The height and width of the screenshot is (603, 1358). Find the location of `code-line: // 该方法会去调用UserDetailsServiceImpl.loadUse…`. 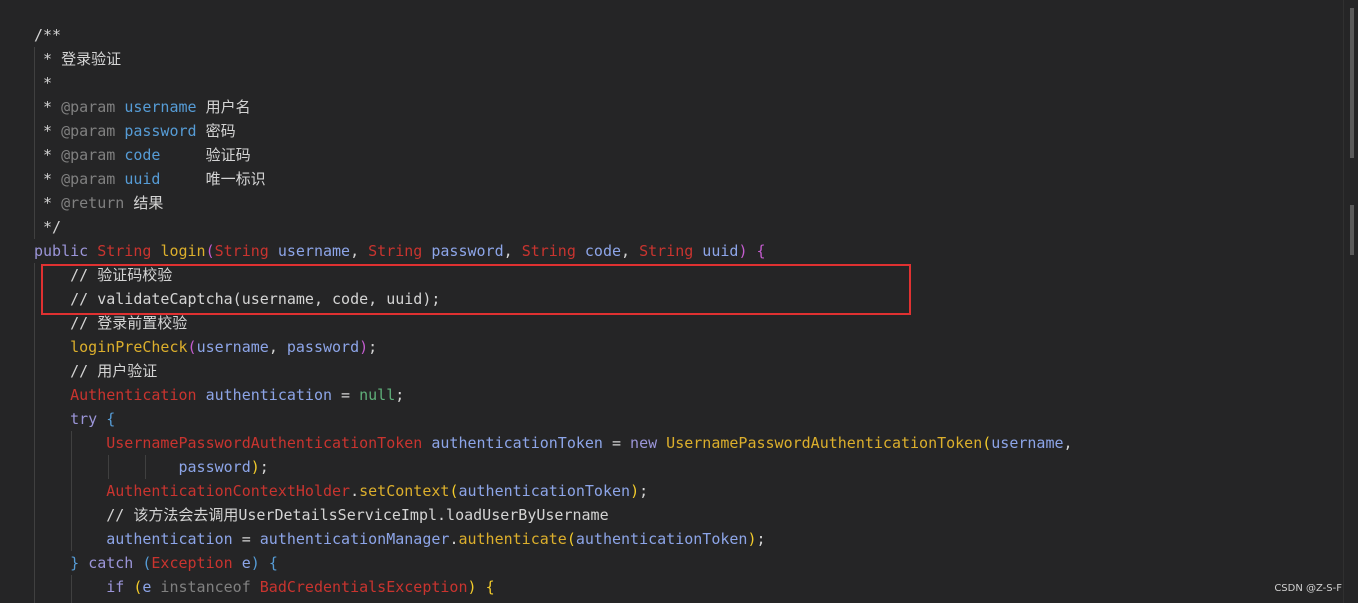

code-line: // 该方法会去调用UserDetailsServiceImpl.loadUse… is located at coordinates (553, 515).